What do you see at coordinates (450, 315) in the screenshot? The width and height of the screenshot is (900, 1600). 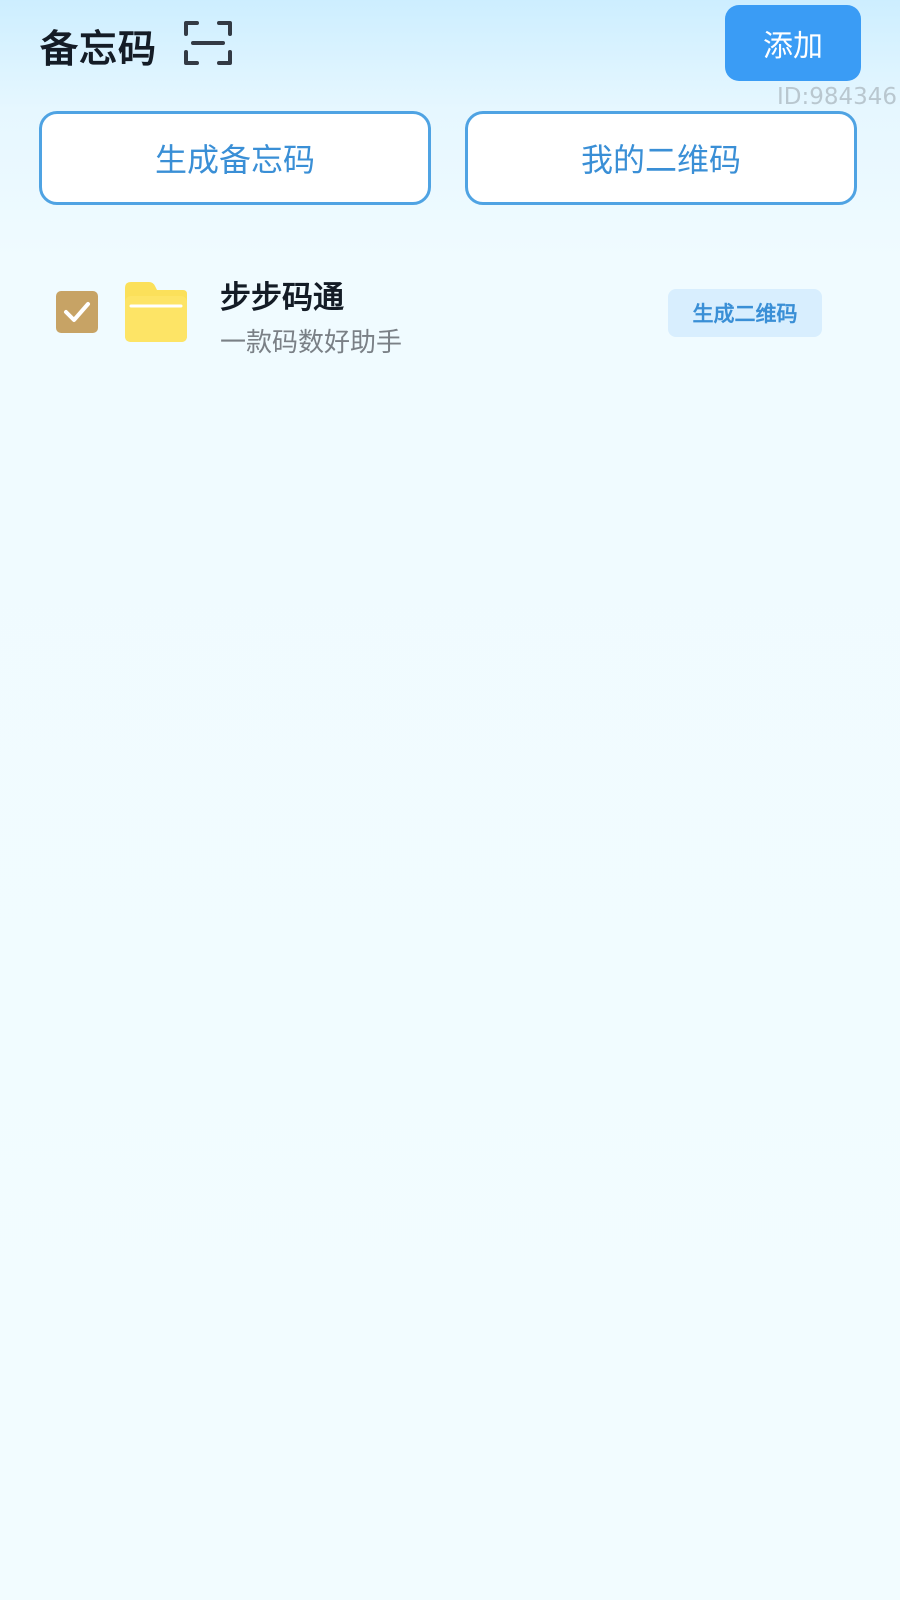 I see `list-item: 步步码通 一款码数好助手 生成二维码` at bounding box center [450, 315].